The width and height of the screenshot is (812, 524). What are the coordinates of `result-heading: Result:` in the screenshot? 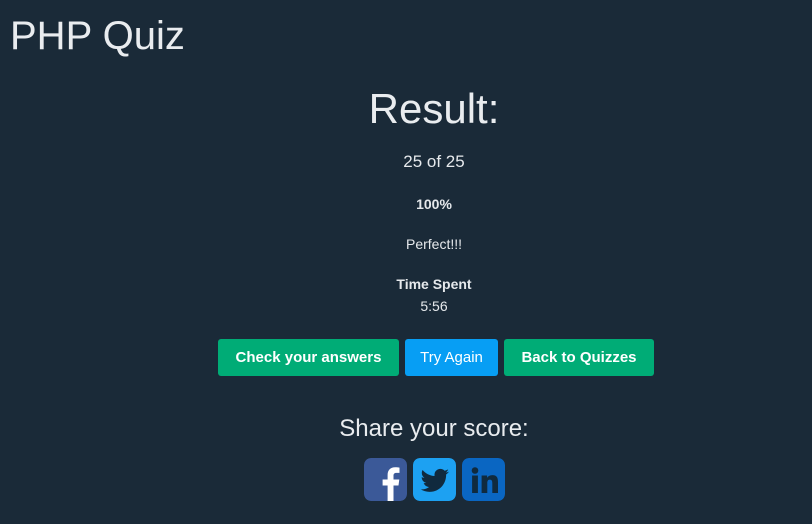 It's located at (434, 108).